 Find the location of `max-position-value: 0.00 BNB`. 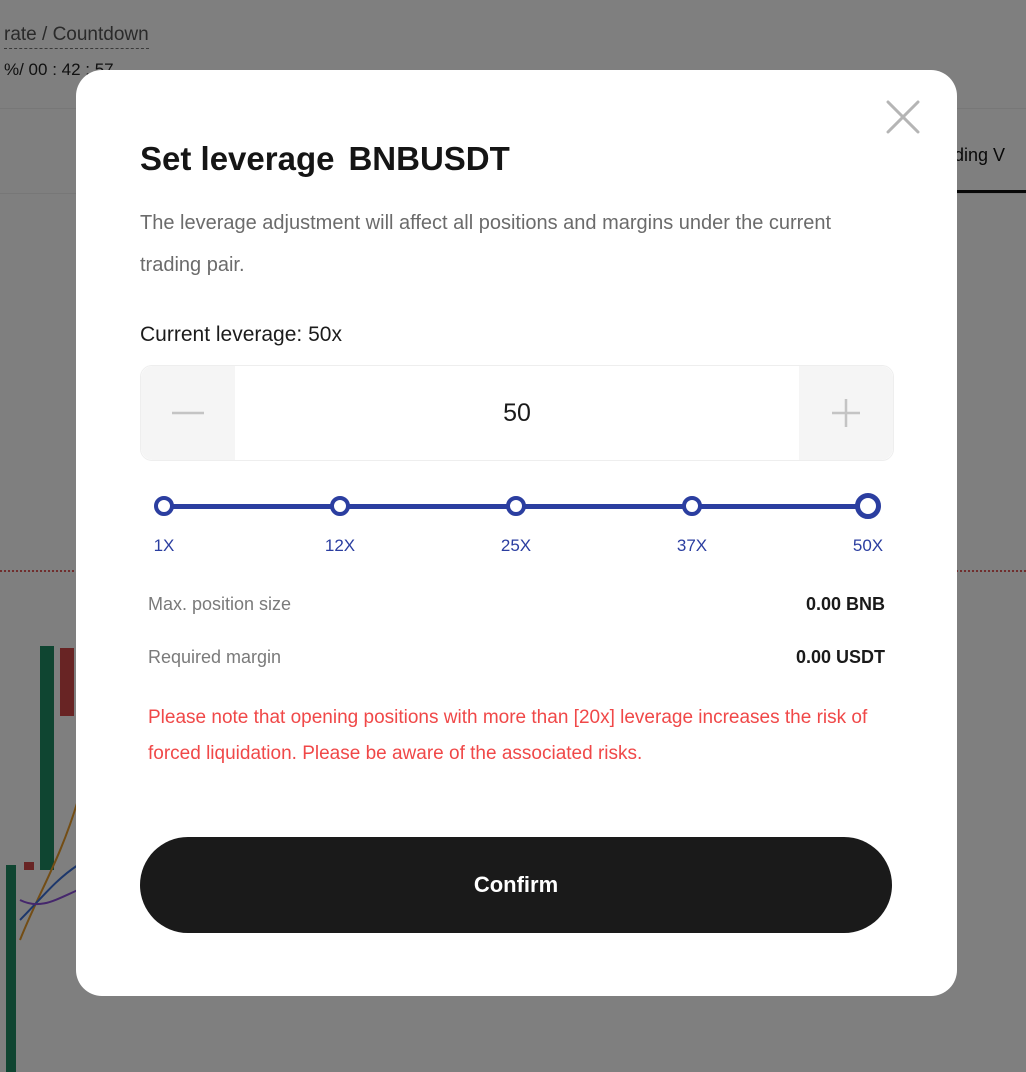

max-position-value: 0.00 BNB is located at coordinates (845, 604).